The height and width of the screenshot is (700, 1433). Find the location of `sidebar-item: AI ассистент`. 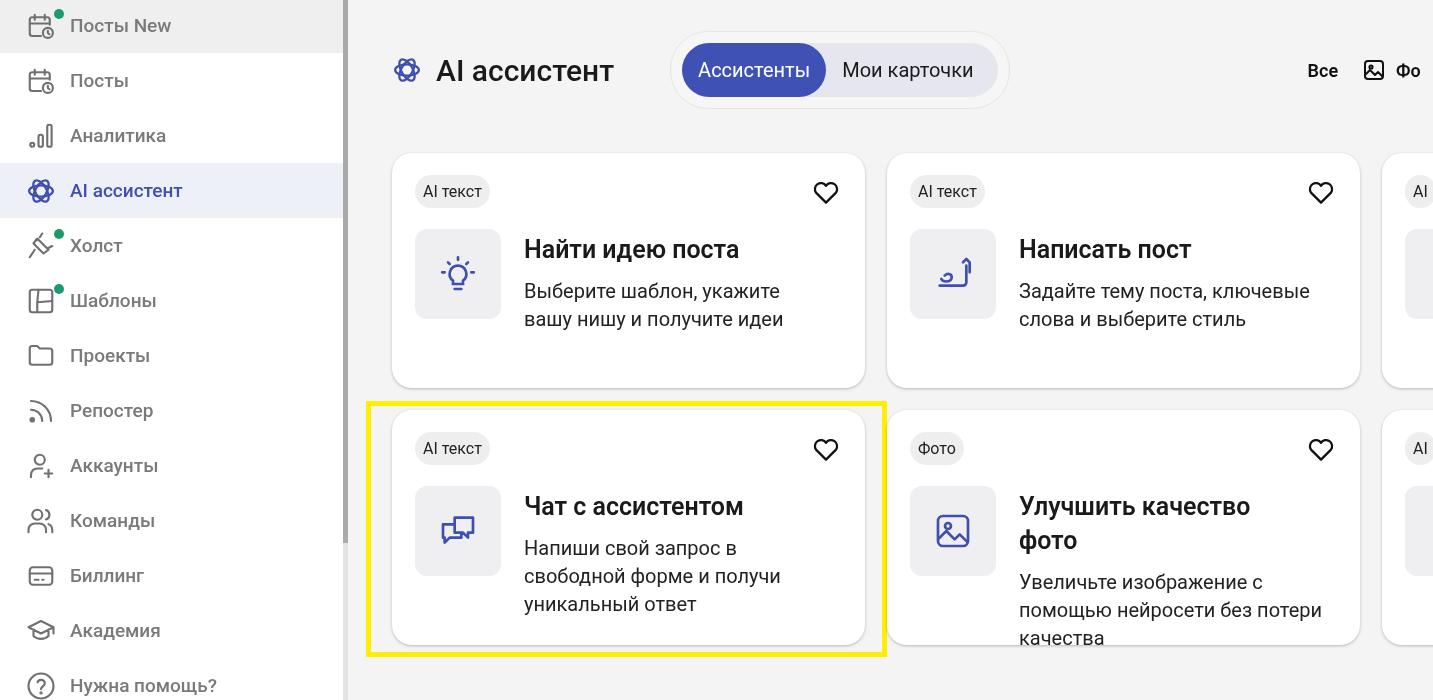

sidebar-item: AI ассистент is located at coordinates (171, 190).